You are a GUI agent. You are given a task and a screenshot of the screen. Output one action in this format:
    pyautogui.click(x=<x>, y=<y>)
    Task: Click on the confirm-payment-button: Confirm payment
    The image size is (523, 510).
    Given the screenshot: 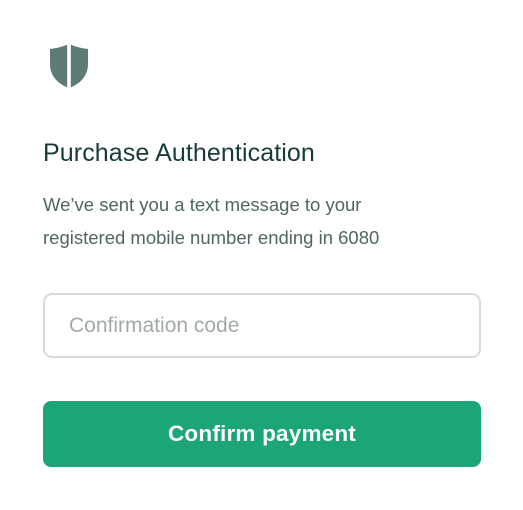 What is the action you would take?
    pyautogui.click(x=262, y=434)
    